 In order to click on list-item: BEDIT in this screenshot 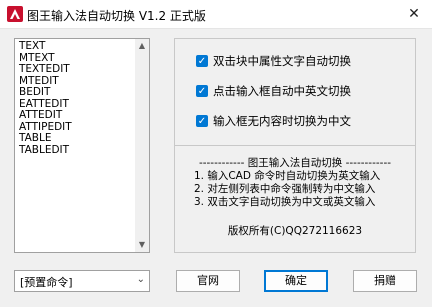, I will do `click(76, 92)`.